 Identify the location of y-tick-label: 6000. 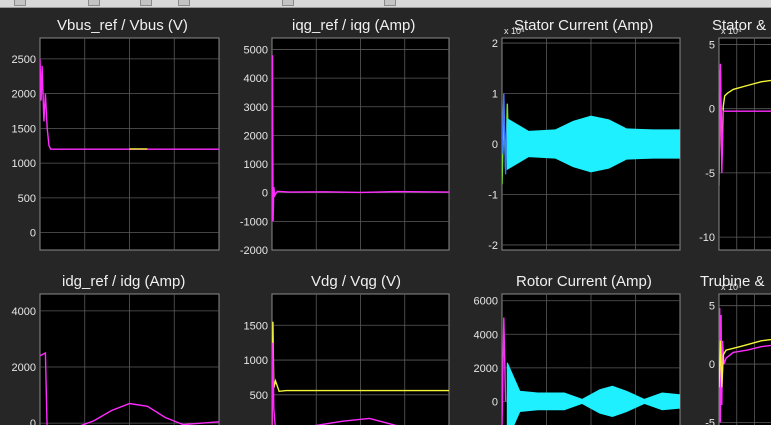
(486, 302).